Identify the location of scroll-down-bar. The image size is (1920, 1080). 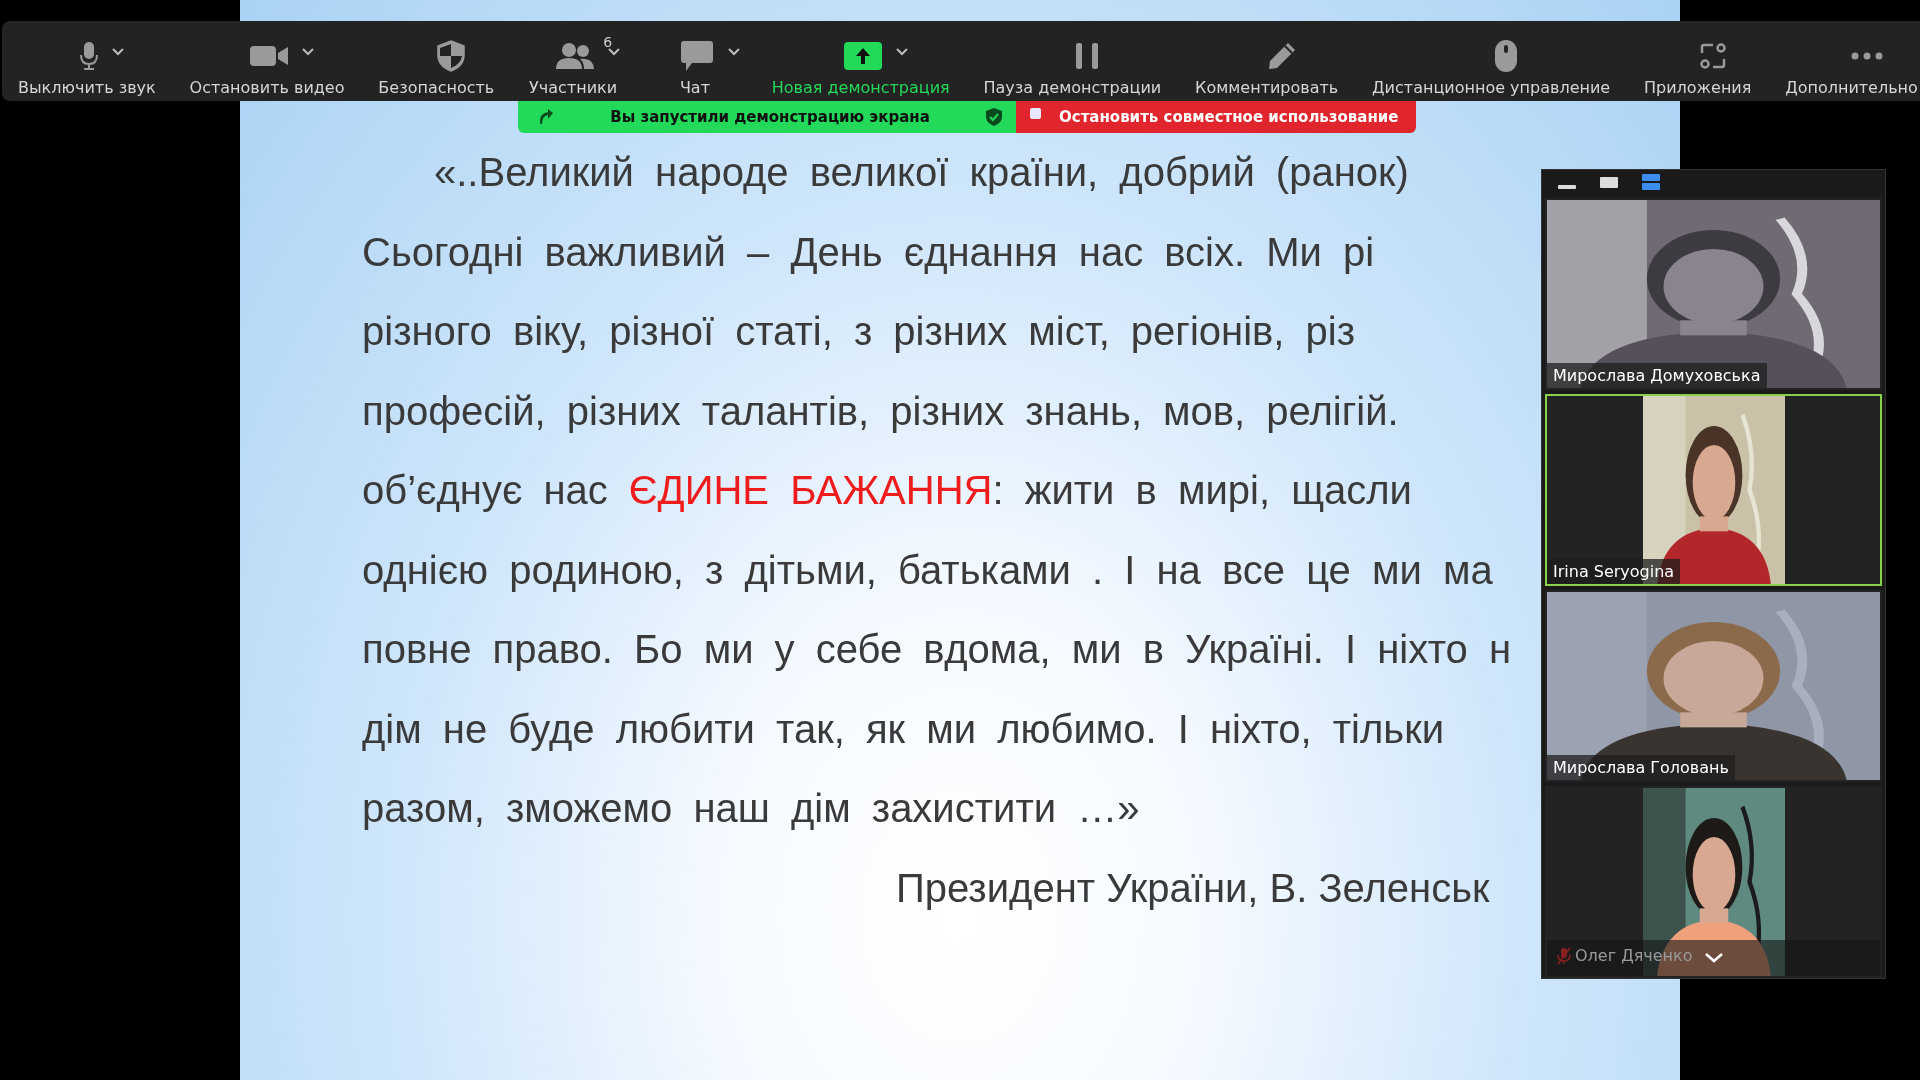
(1713, 958).